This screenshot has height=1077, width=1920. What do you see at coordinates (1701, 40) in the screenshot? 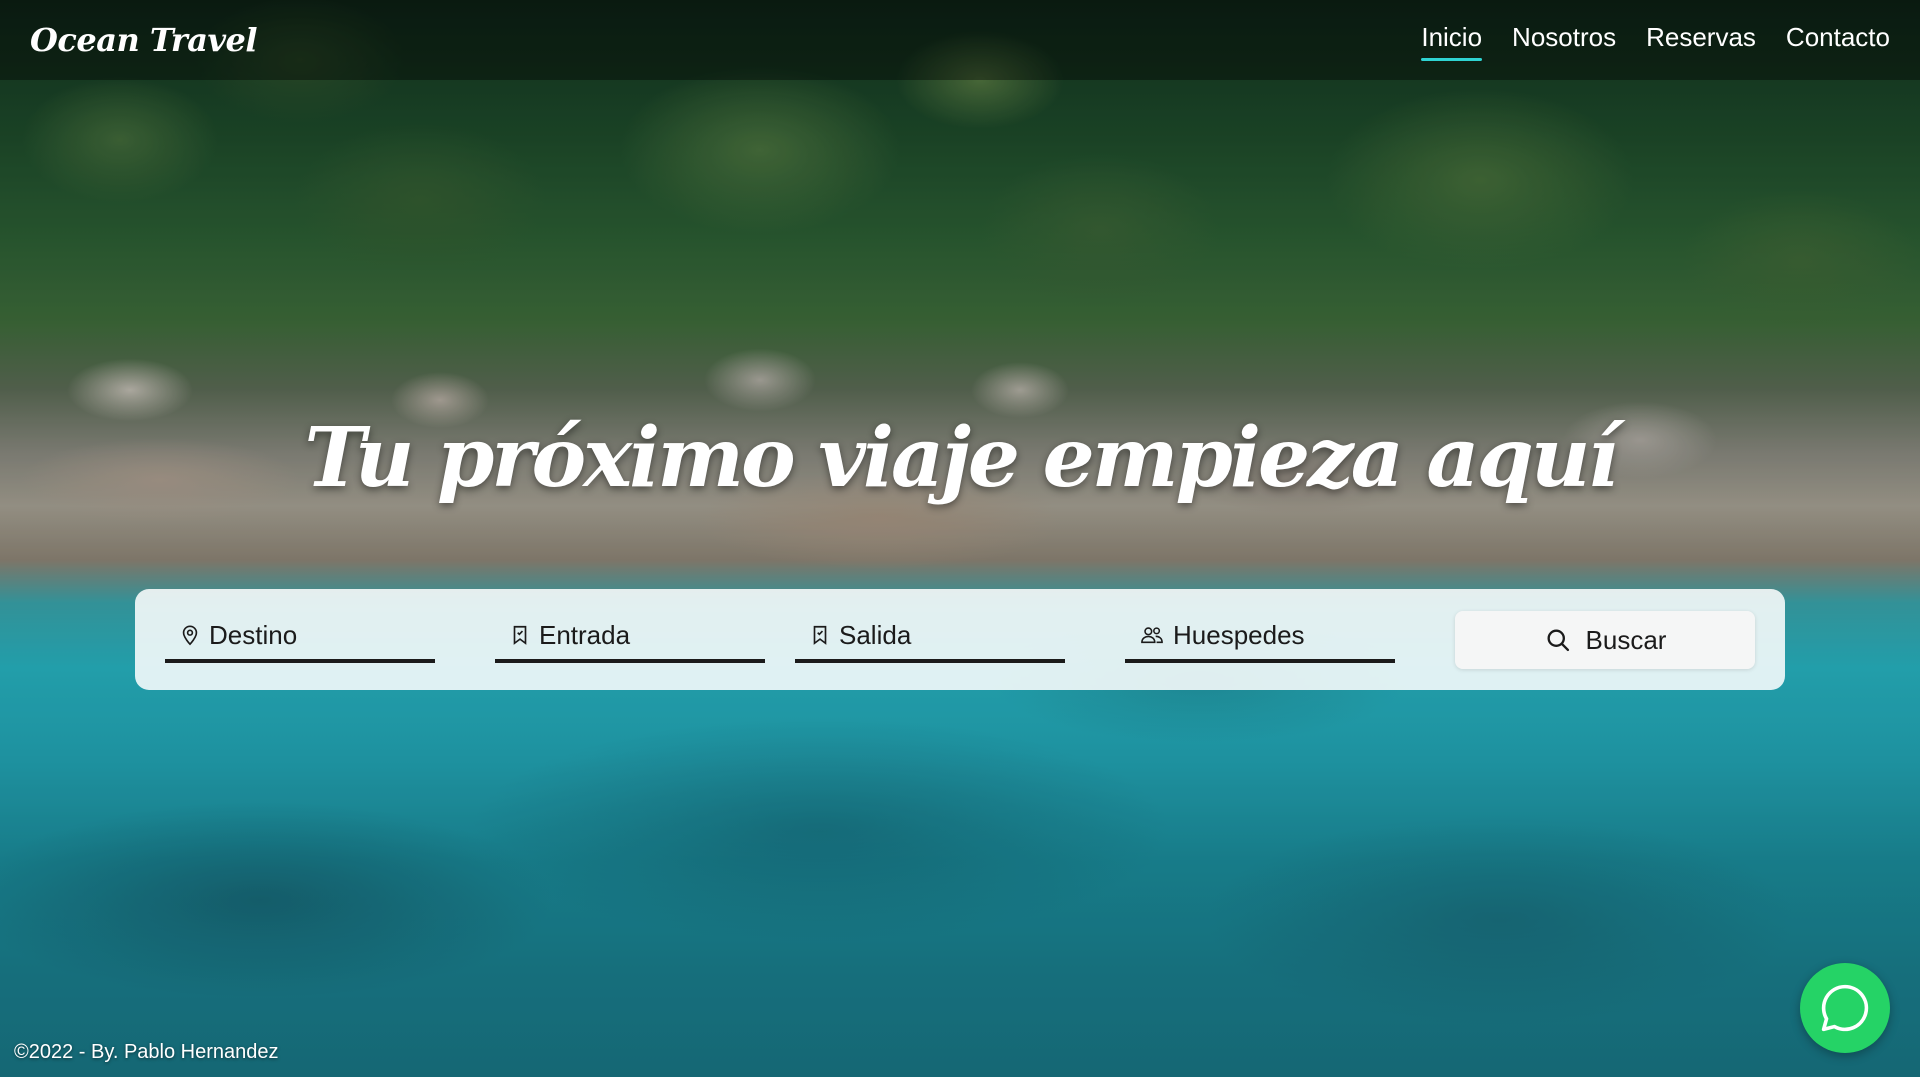
I see `nav-link-reservas: Reservas` at bounding box center [1701, 40].